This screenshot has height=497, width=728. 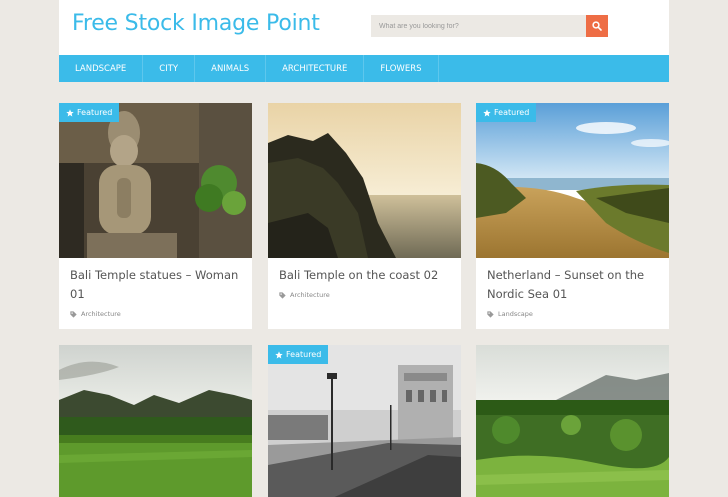 I want to click on nav-item-city: CITY, so click(x=169, y=68).